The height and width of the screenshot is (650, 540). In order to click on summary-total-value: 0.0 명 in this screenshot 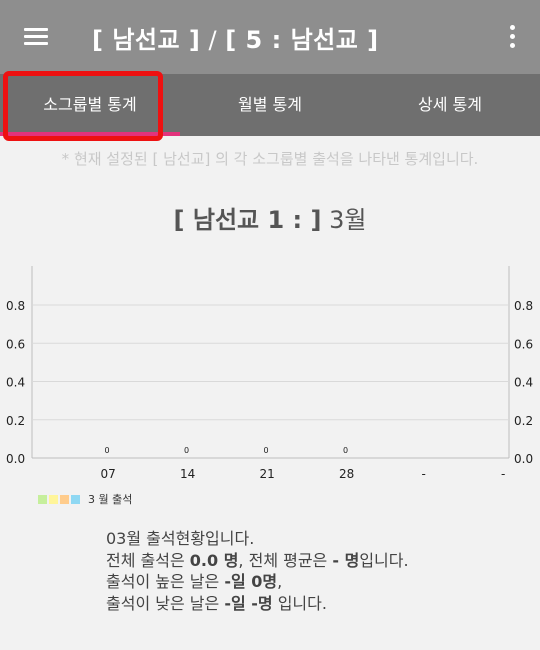, I will do `click(214, 560)`.